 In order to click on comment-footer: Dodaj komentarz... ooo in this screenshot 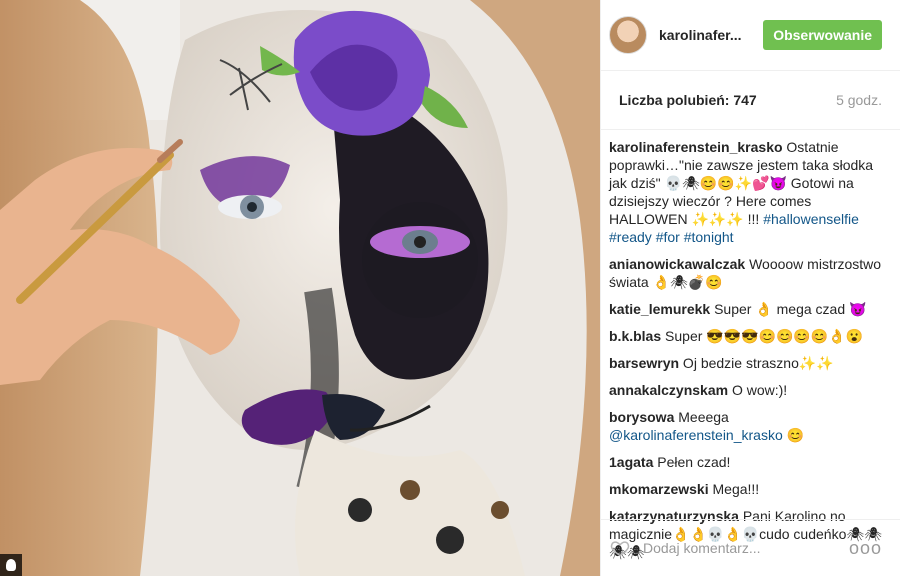, I will do `click(750, 547)`.